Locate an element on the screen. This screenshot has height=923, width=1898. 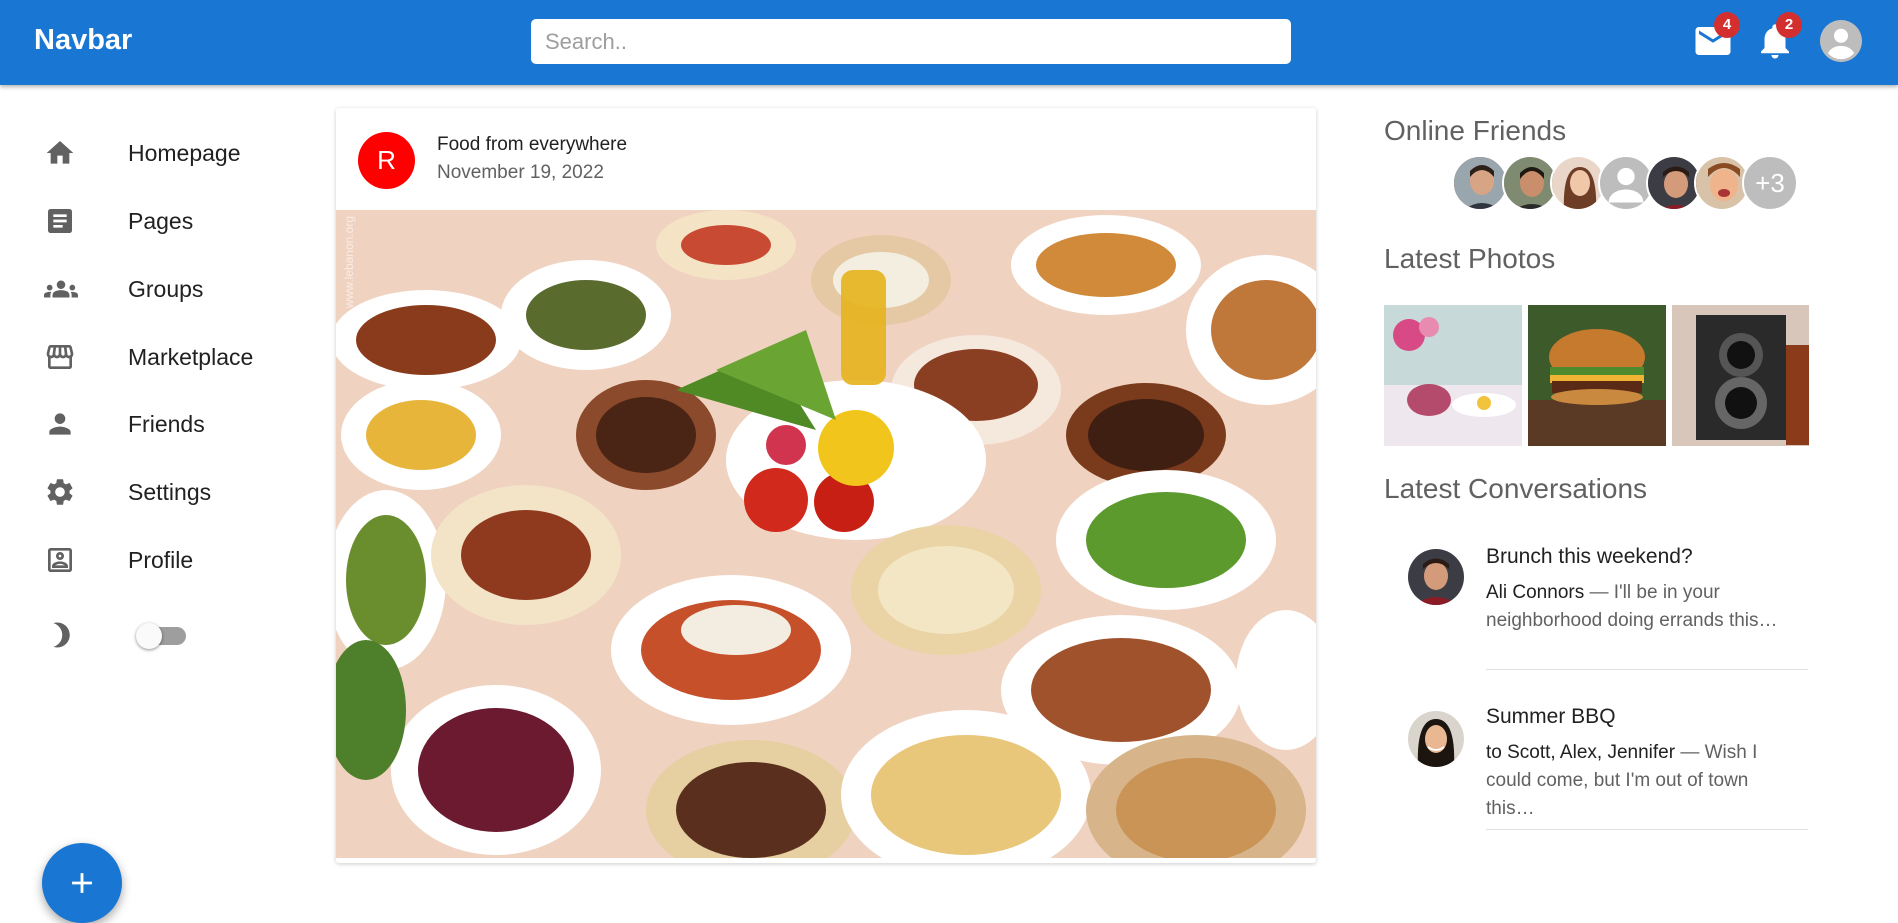
sidebar-item-profile: Profile is located at coordinates (168, 560).